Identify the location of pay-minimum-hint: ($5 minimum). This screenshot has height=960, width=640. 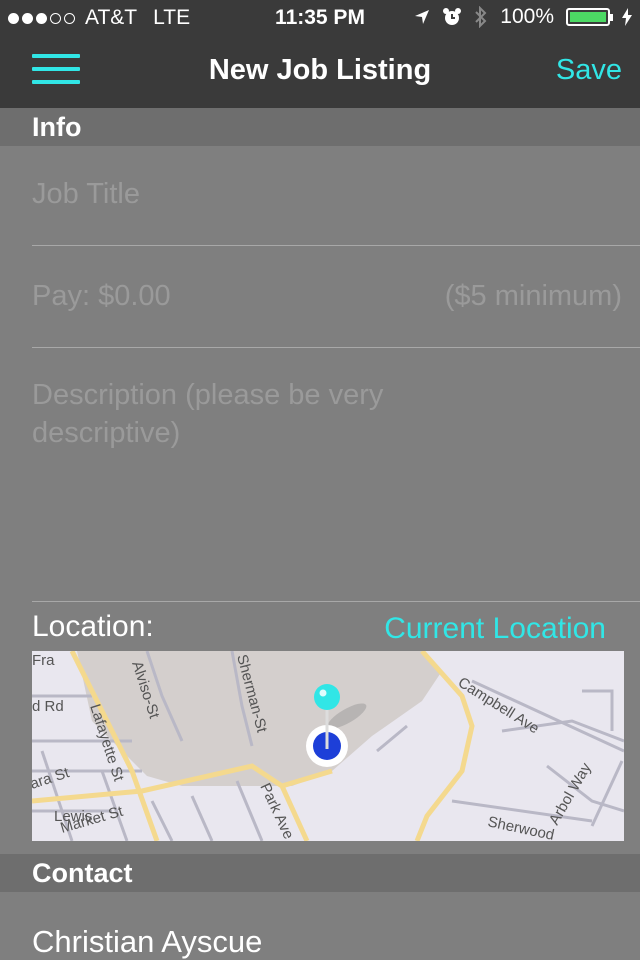
(533, 296).